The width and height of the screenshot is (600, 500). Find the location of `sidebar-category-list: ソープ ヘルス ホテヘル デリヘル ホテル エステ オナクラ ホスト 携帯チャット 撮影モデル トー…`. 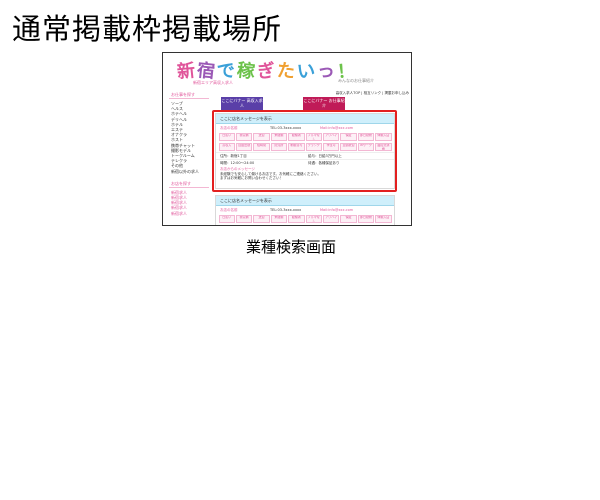

sidebar-category-list: ソープ ヘルス ホテヘル デリヘル ホテル エステ オナクラ ホスト 携帯チャット 撮影モデル トー… is located at coordinates (189, 137).